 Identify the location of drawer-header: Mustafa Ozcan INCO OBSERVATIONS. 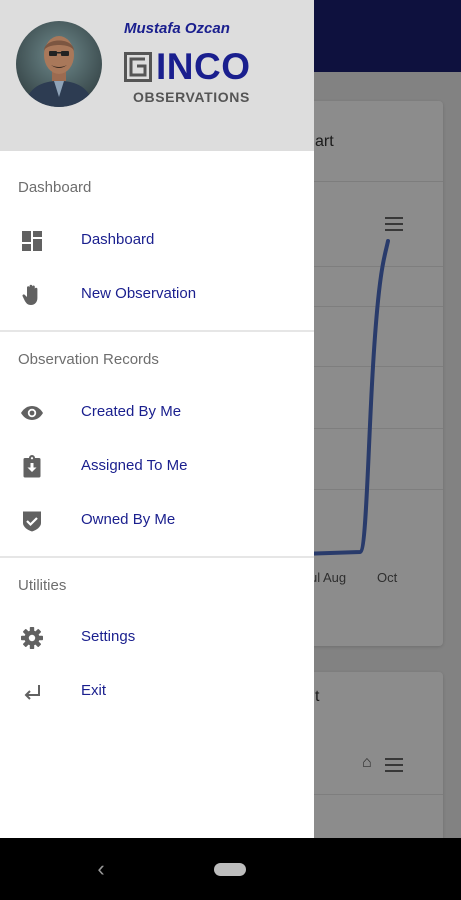
(157, 75).